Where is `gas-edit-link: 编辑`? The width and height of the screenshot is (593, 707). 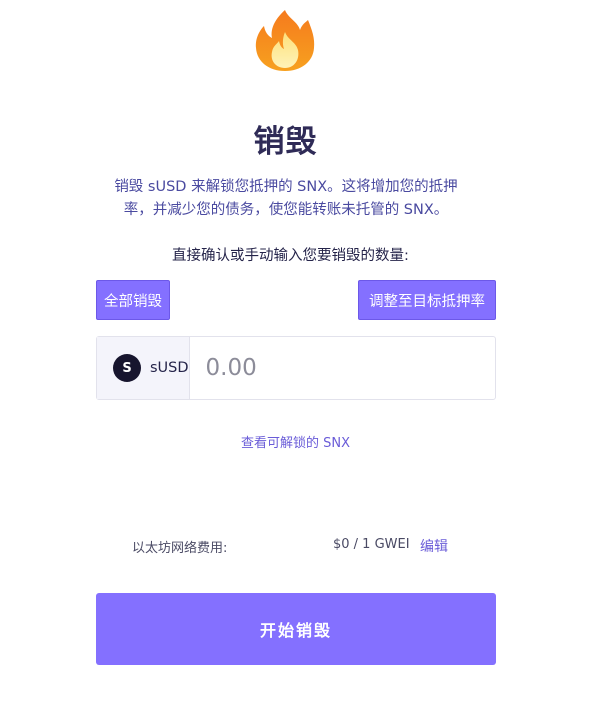 gas-edit-link: 编辑 is located at coordinates (434, 546).